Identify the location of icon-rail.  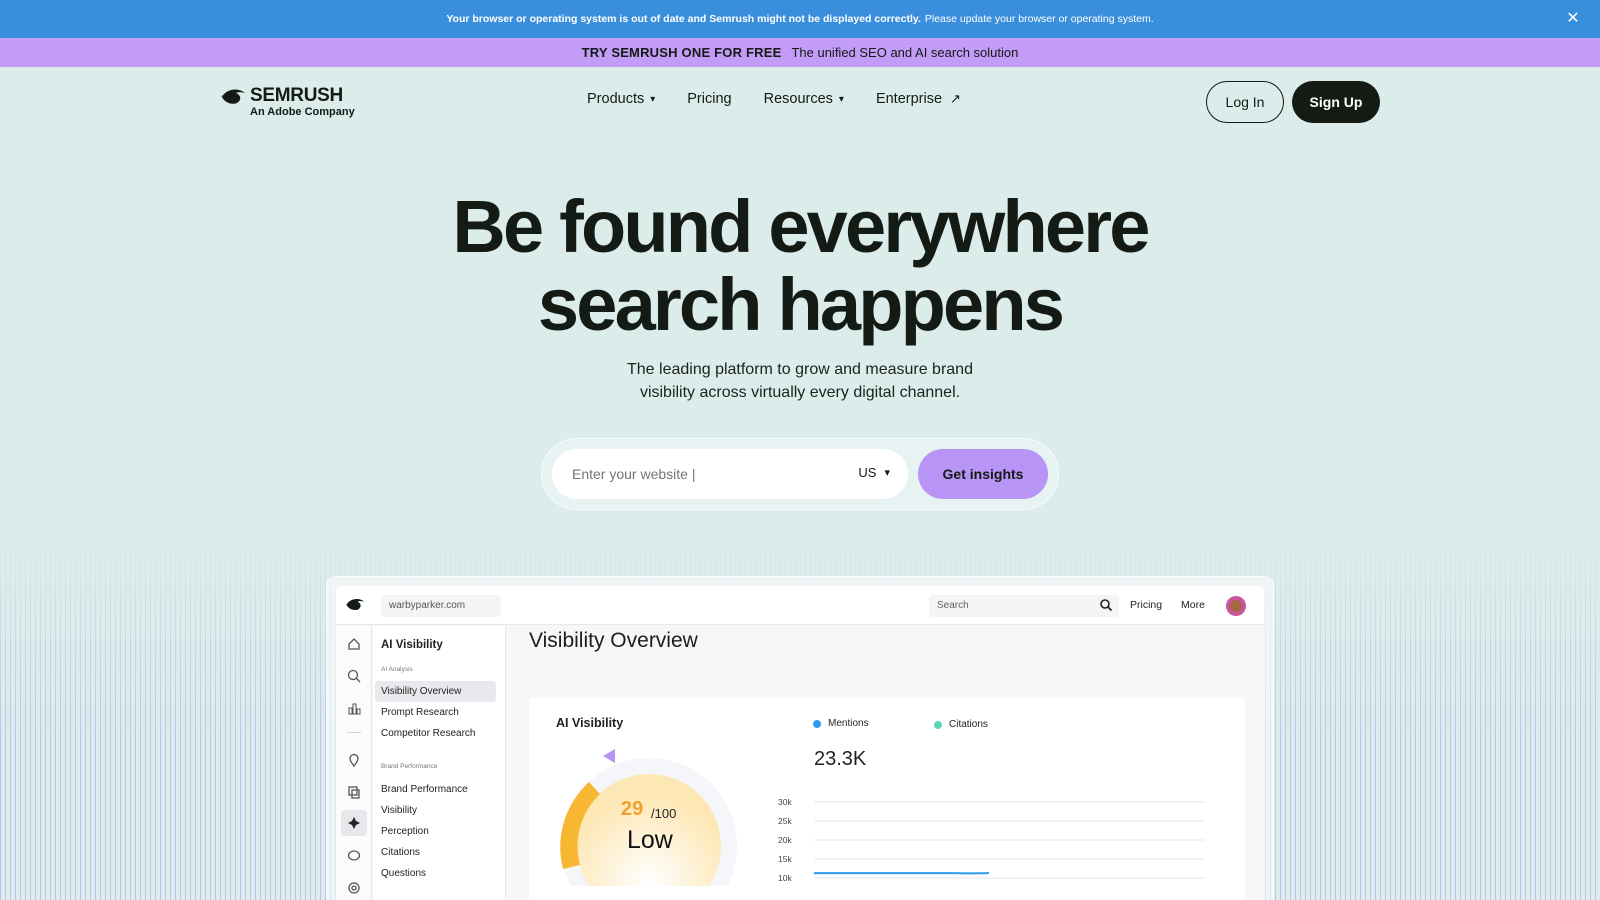
(354, 763).